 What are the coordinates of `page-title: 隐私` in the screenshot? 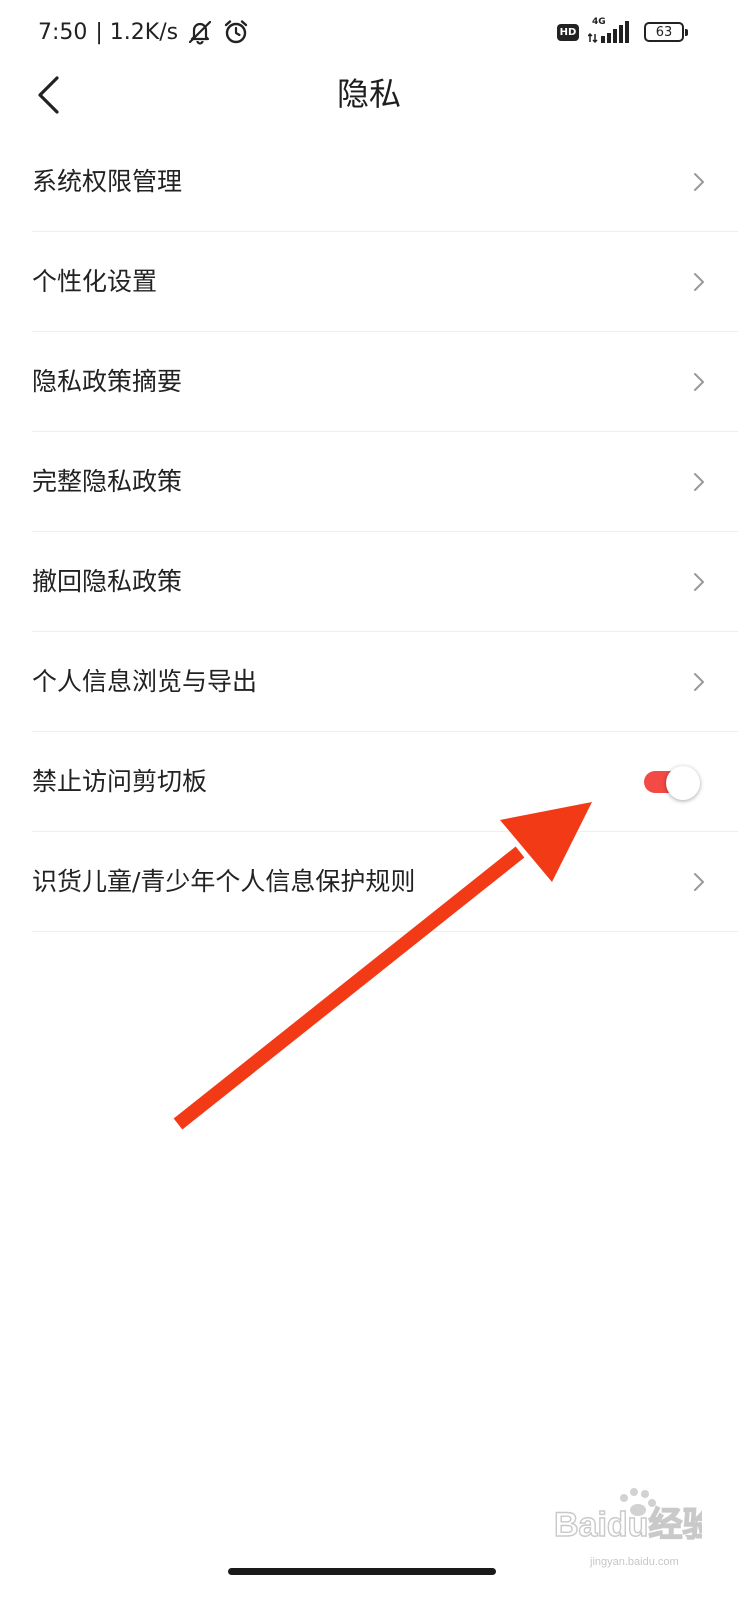 It's located at (368, 94).